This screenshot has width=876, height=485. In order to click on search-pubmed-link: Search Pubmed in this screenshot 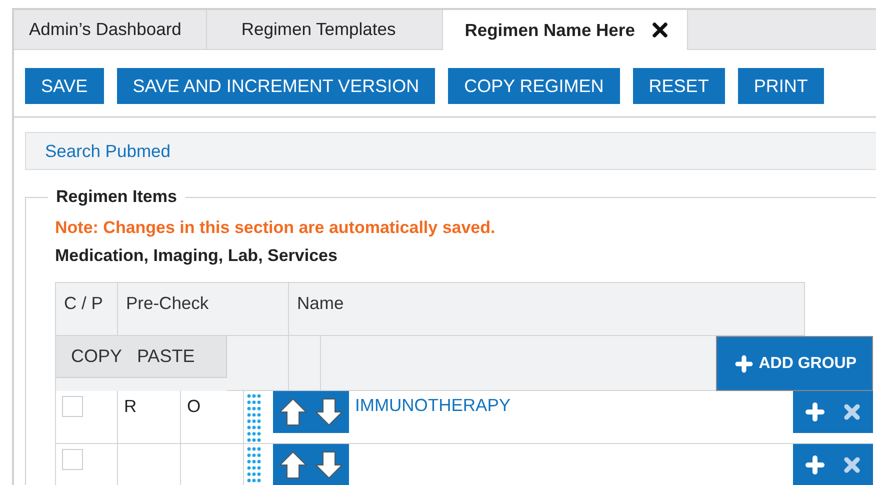, I will do `click(107, 151)`.